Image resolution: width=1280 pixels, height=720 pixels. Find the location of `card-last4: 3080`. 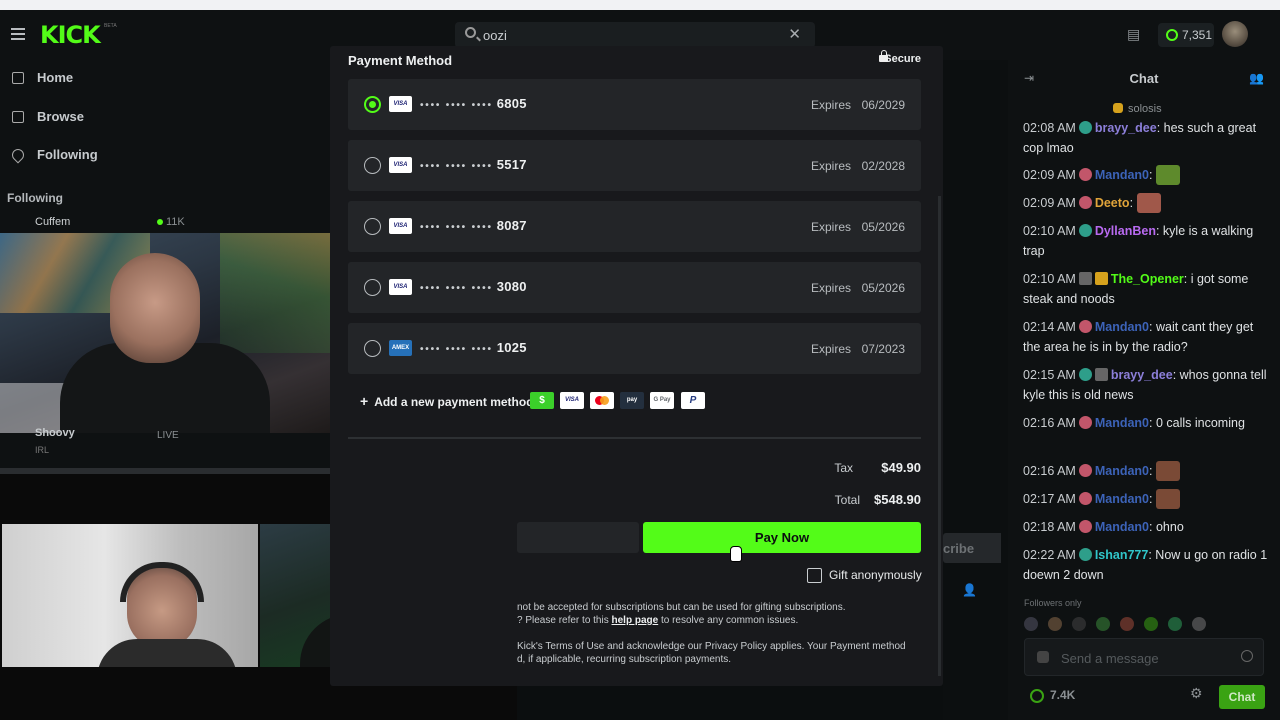

card-last4: 3080 is located at coordinates (511, 286).